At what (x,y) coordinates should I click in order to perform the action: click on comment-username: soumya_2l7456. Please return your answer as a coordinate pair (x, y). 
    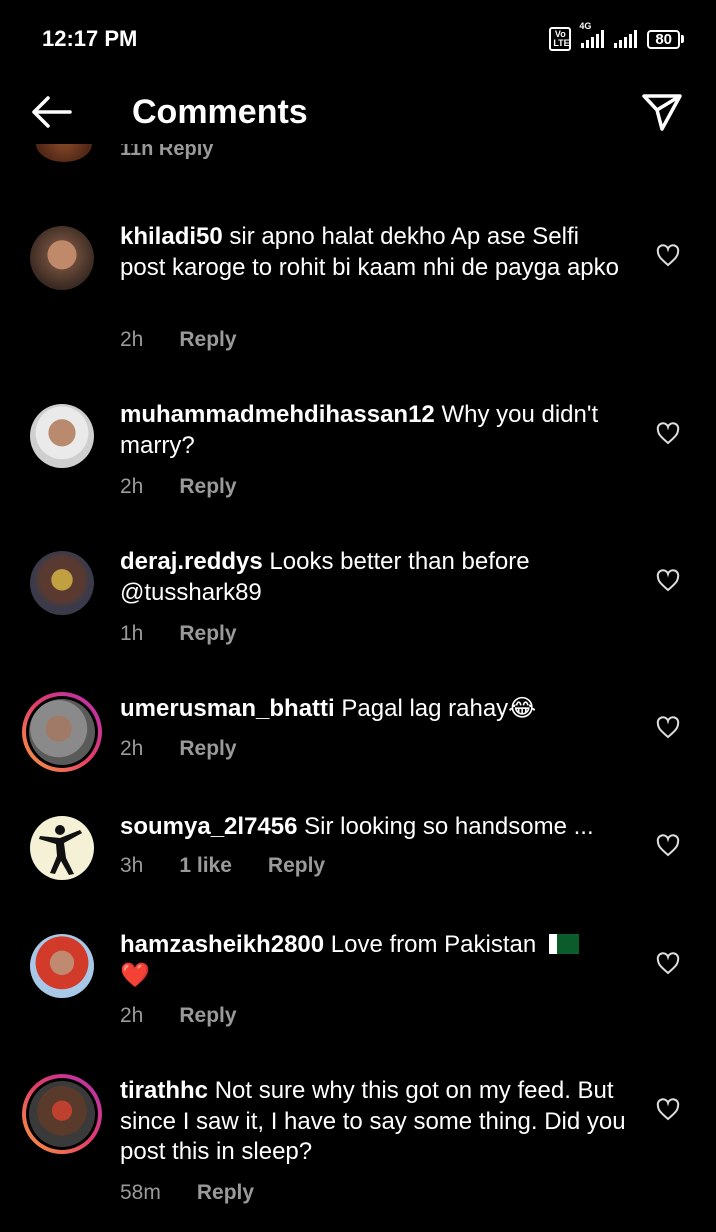
    Looking at the image, I should click on (208, 826).